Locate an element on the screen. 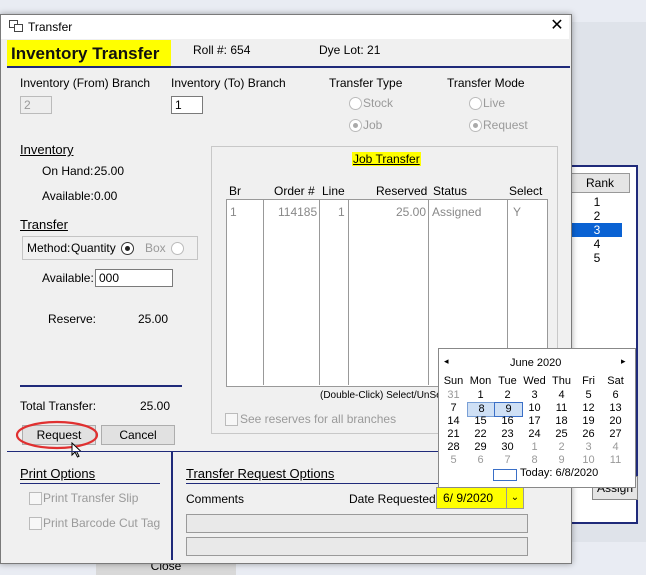  rank-row-selected: 3 is located at coordinates (597, 230).